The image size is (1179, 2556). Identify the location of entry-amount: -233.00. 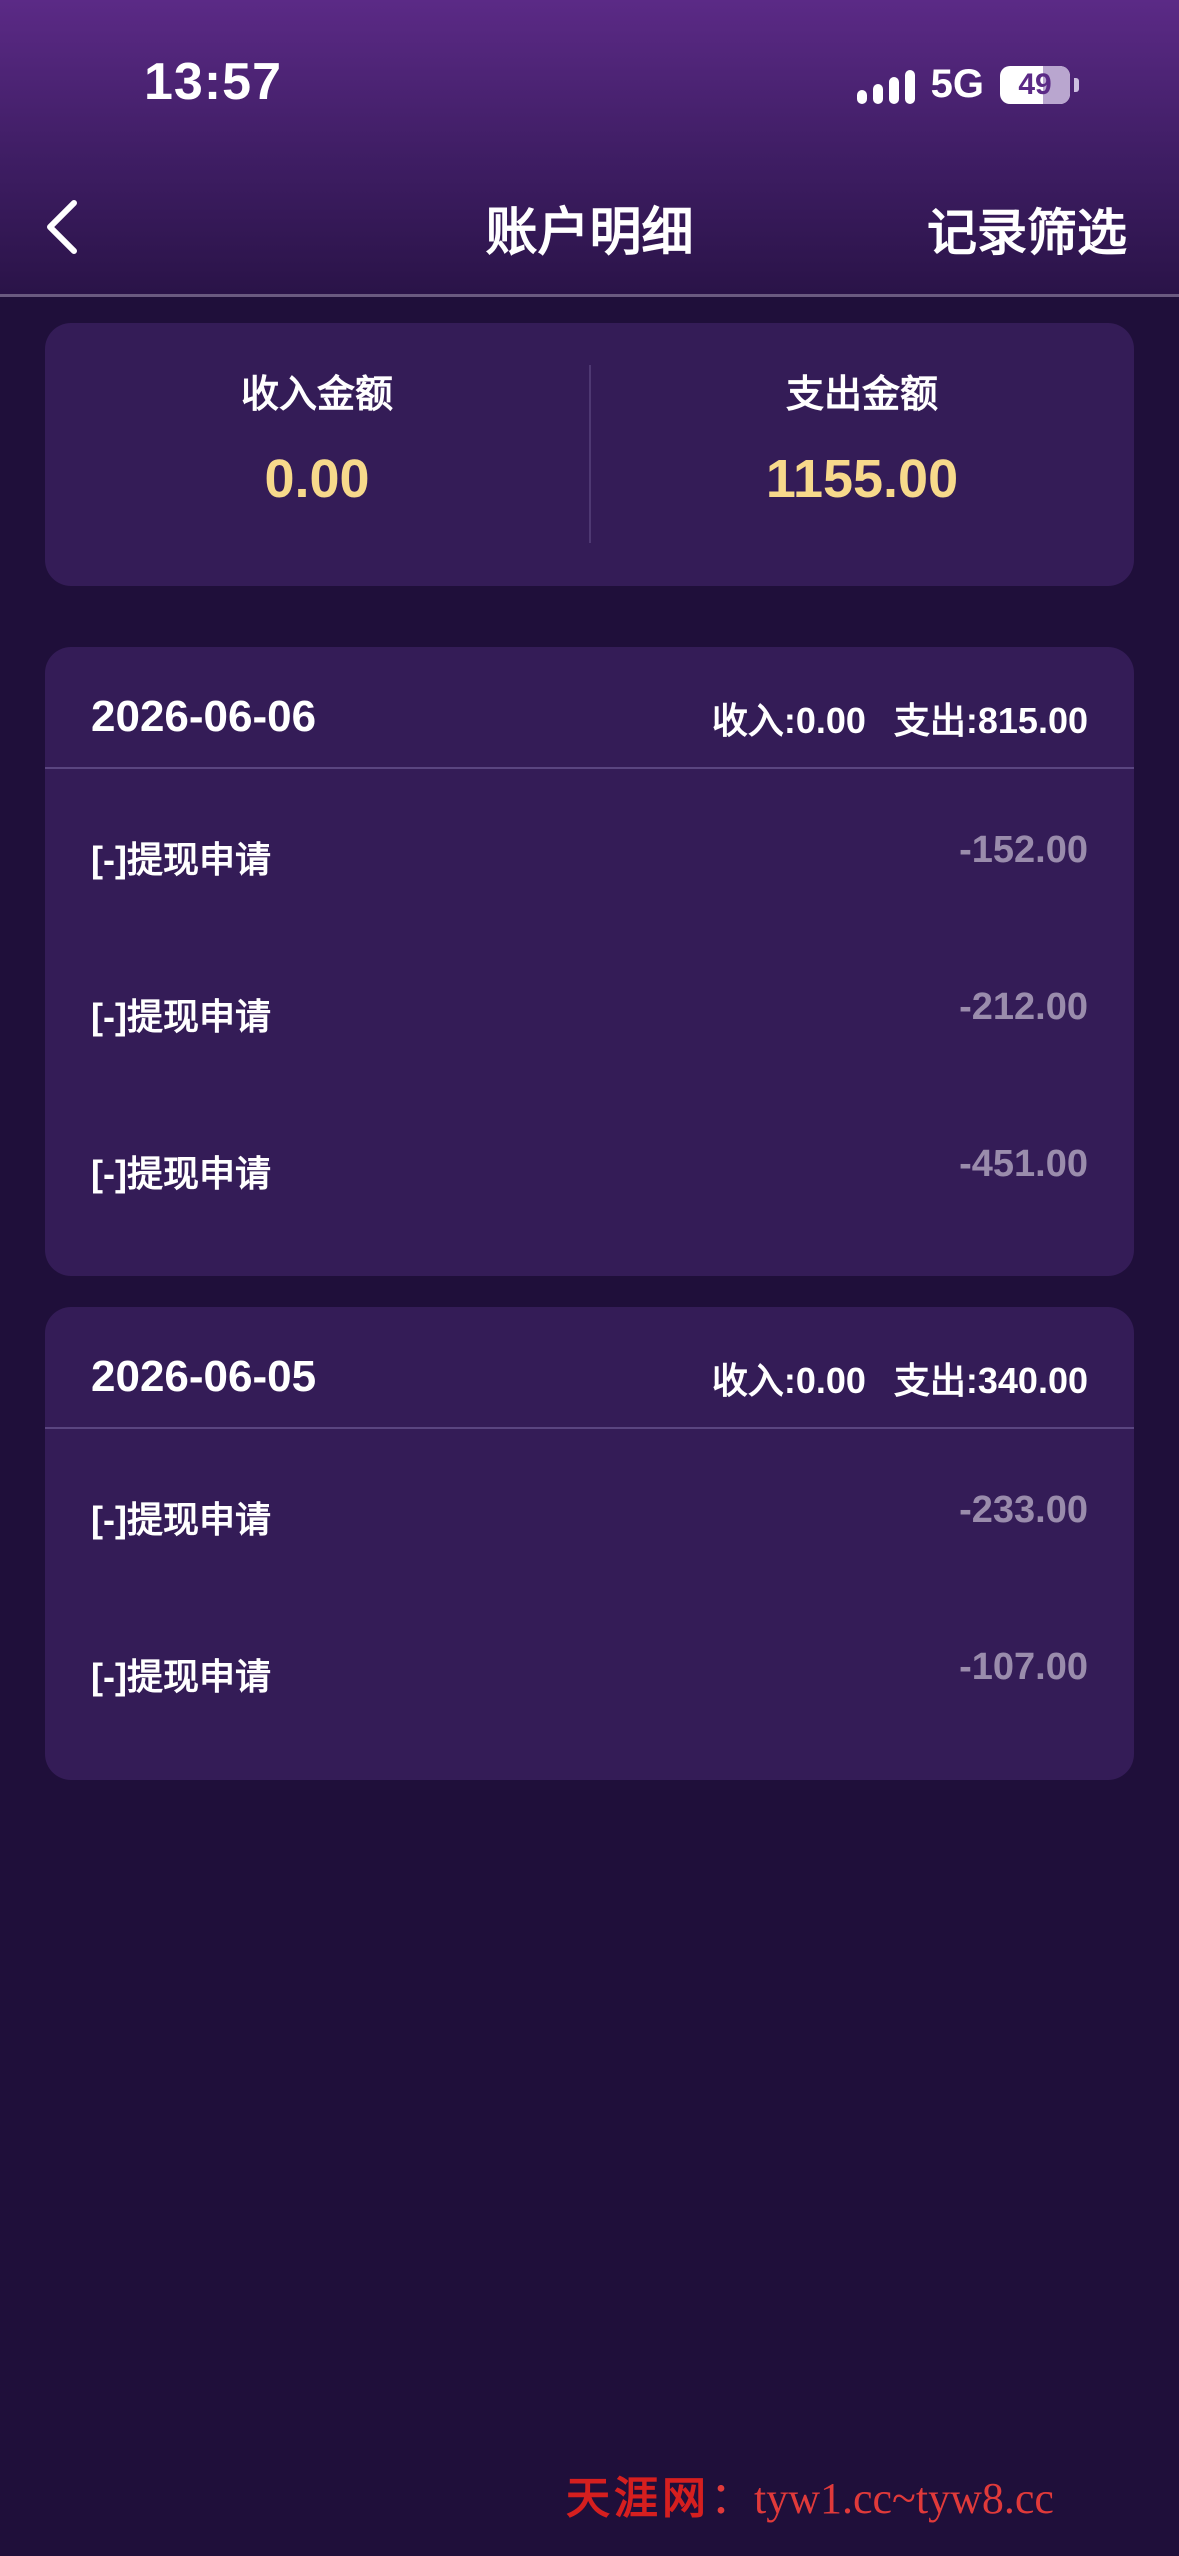
(1023, 1510).